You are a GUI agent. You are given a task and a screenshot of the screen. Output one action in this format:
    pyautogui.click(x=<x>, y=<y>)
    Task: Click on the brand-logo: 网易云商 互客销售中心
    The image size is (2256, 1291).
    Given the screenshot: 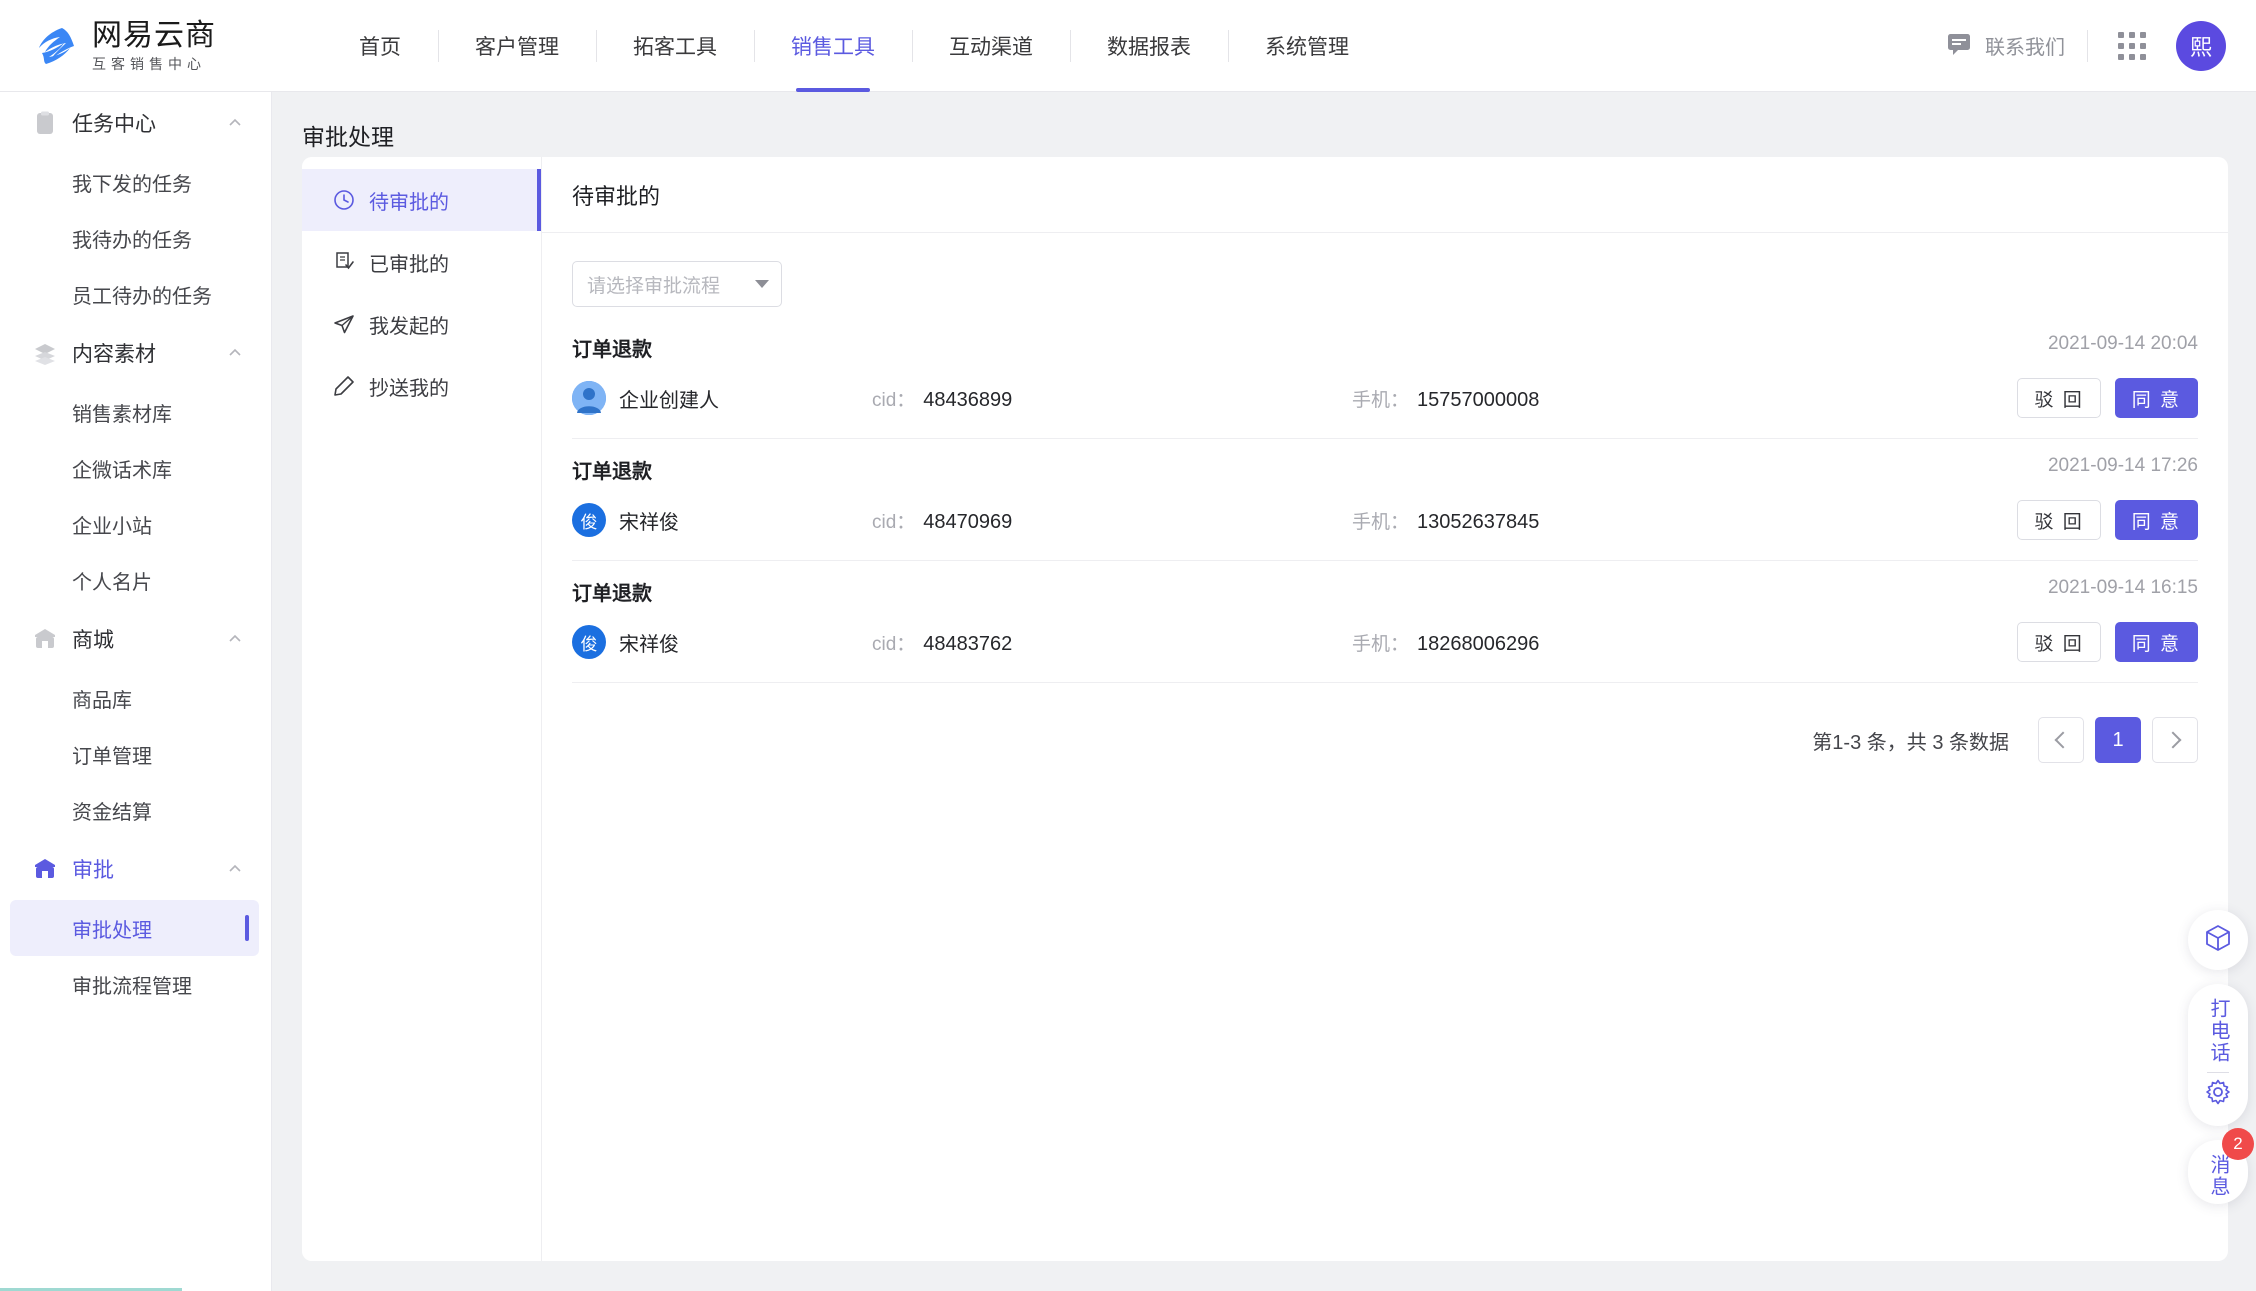 What is the action you would take?
    pyautogui.click(x=140, y=46)
    